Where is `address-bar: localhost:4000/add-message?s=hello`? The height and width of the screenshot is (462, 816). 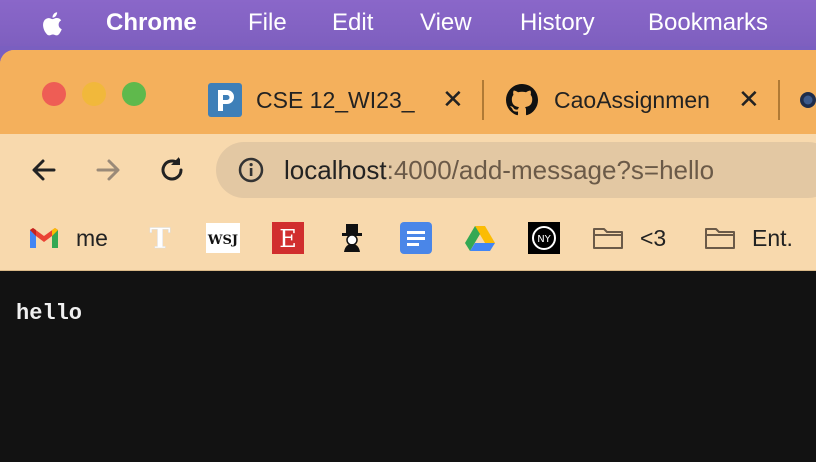
address-bar: localhost:4000/add-message?s=hello is located at coordinates (516, 170).